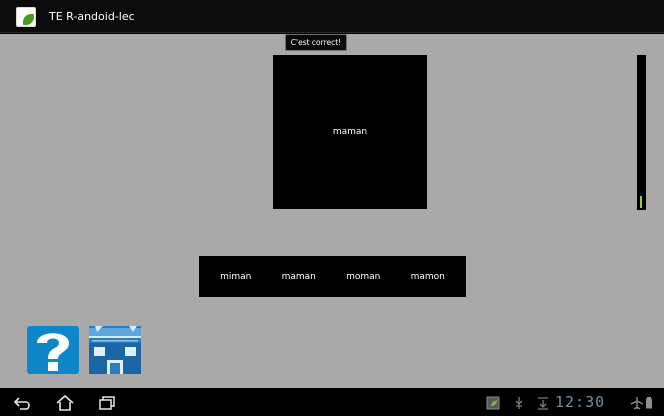 This screenshot has width=664, height=416. I want to click on choice-option-3: moman, so click(363, 277).